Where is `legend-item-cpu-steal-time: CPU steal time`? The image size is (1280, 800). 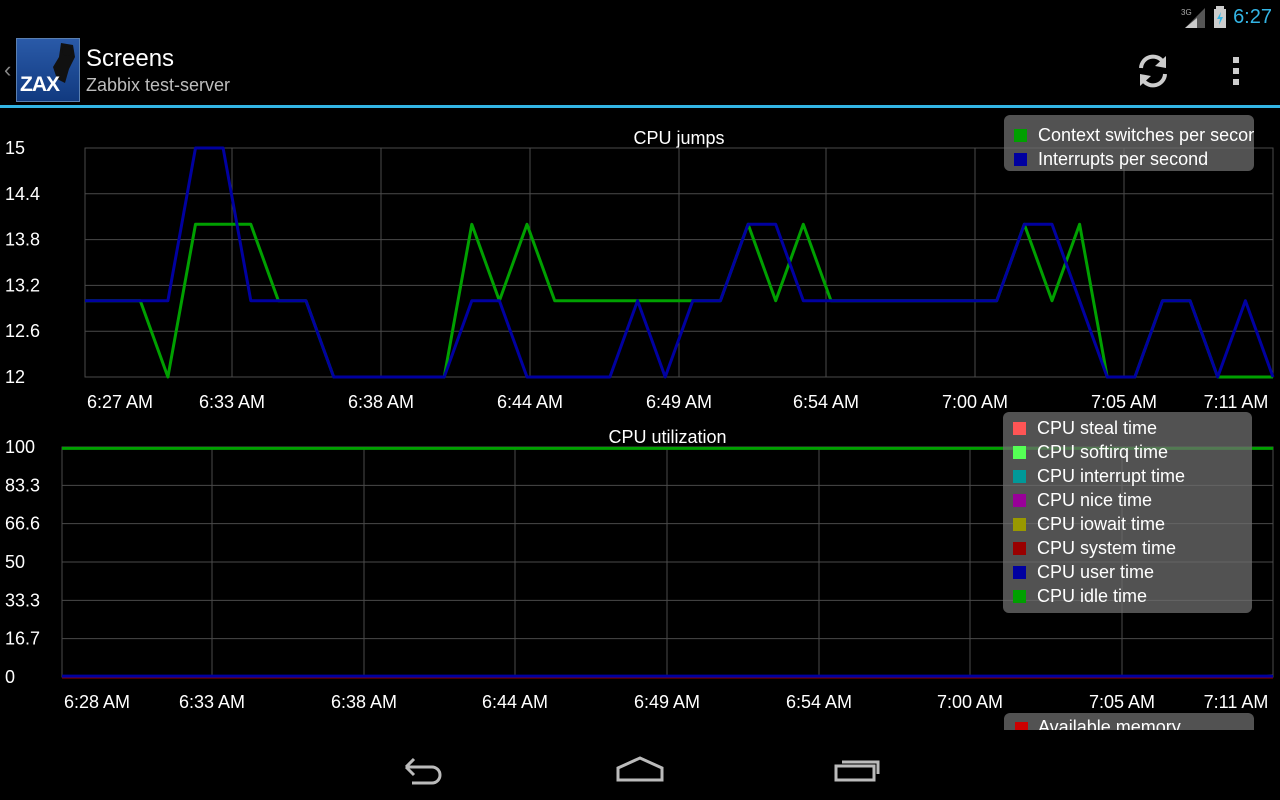
legend-item-cpu-steal-time: CPU steal time is located at coordinates (1085, 428).